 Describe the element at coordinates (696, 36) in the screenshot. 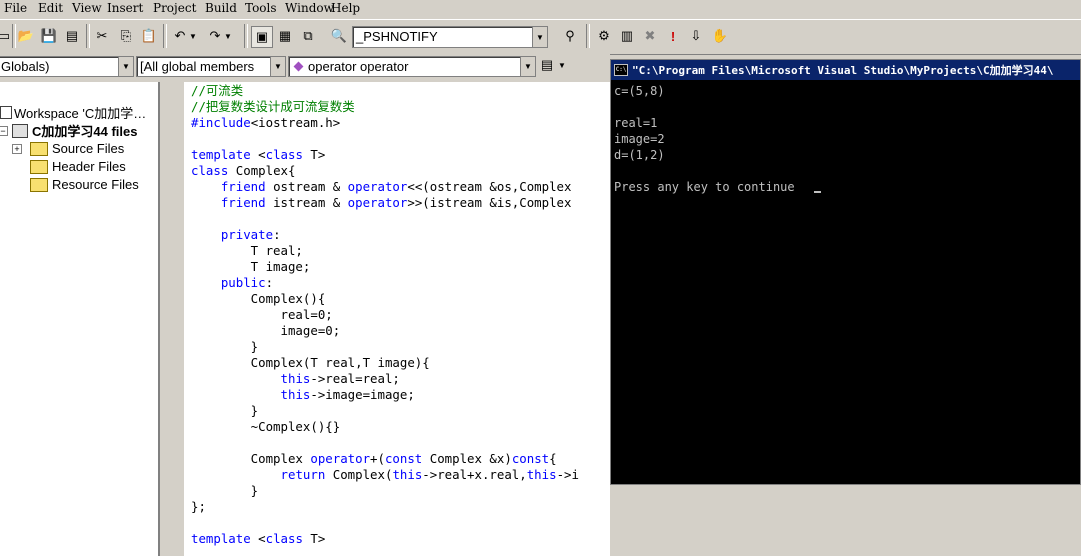

I see `go-icon: ⇩` at that location.